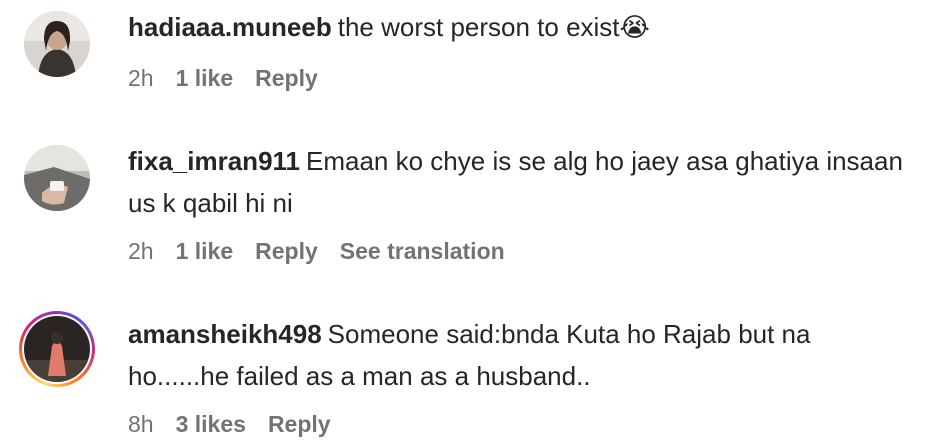  I want to click on loudly-crying-emoji: 😭, so click(634, 28).